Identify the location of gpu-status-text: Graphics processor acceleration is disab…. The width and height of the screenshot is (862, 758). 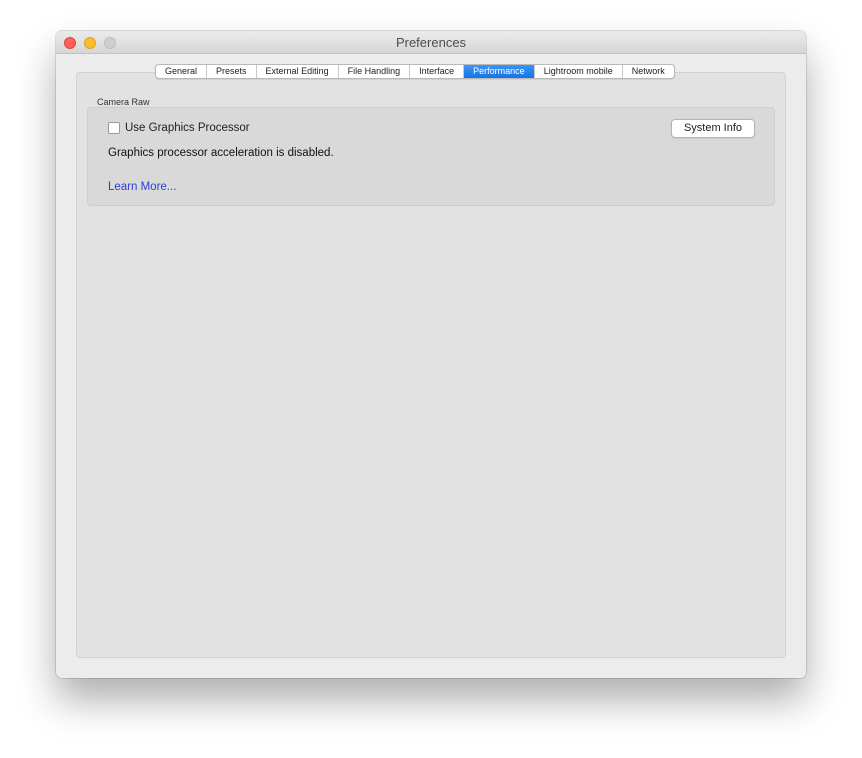
(221, 153).